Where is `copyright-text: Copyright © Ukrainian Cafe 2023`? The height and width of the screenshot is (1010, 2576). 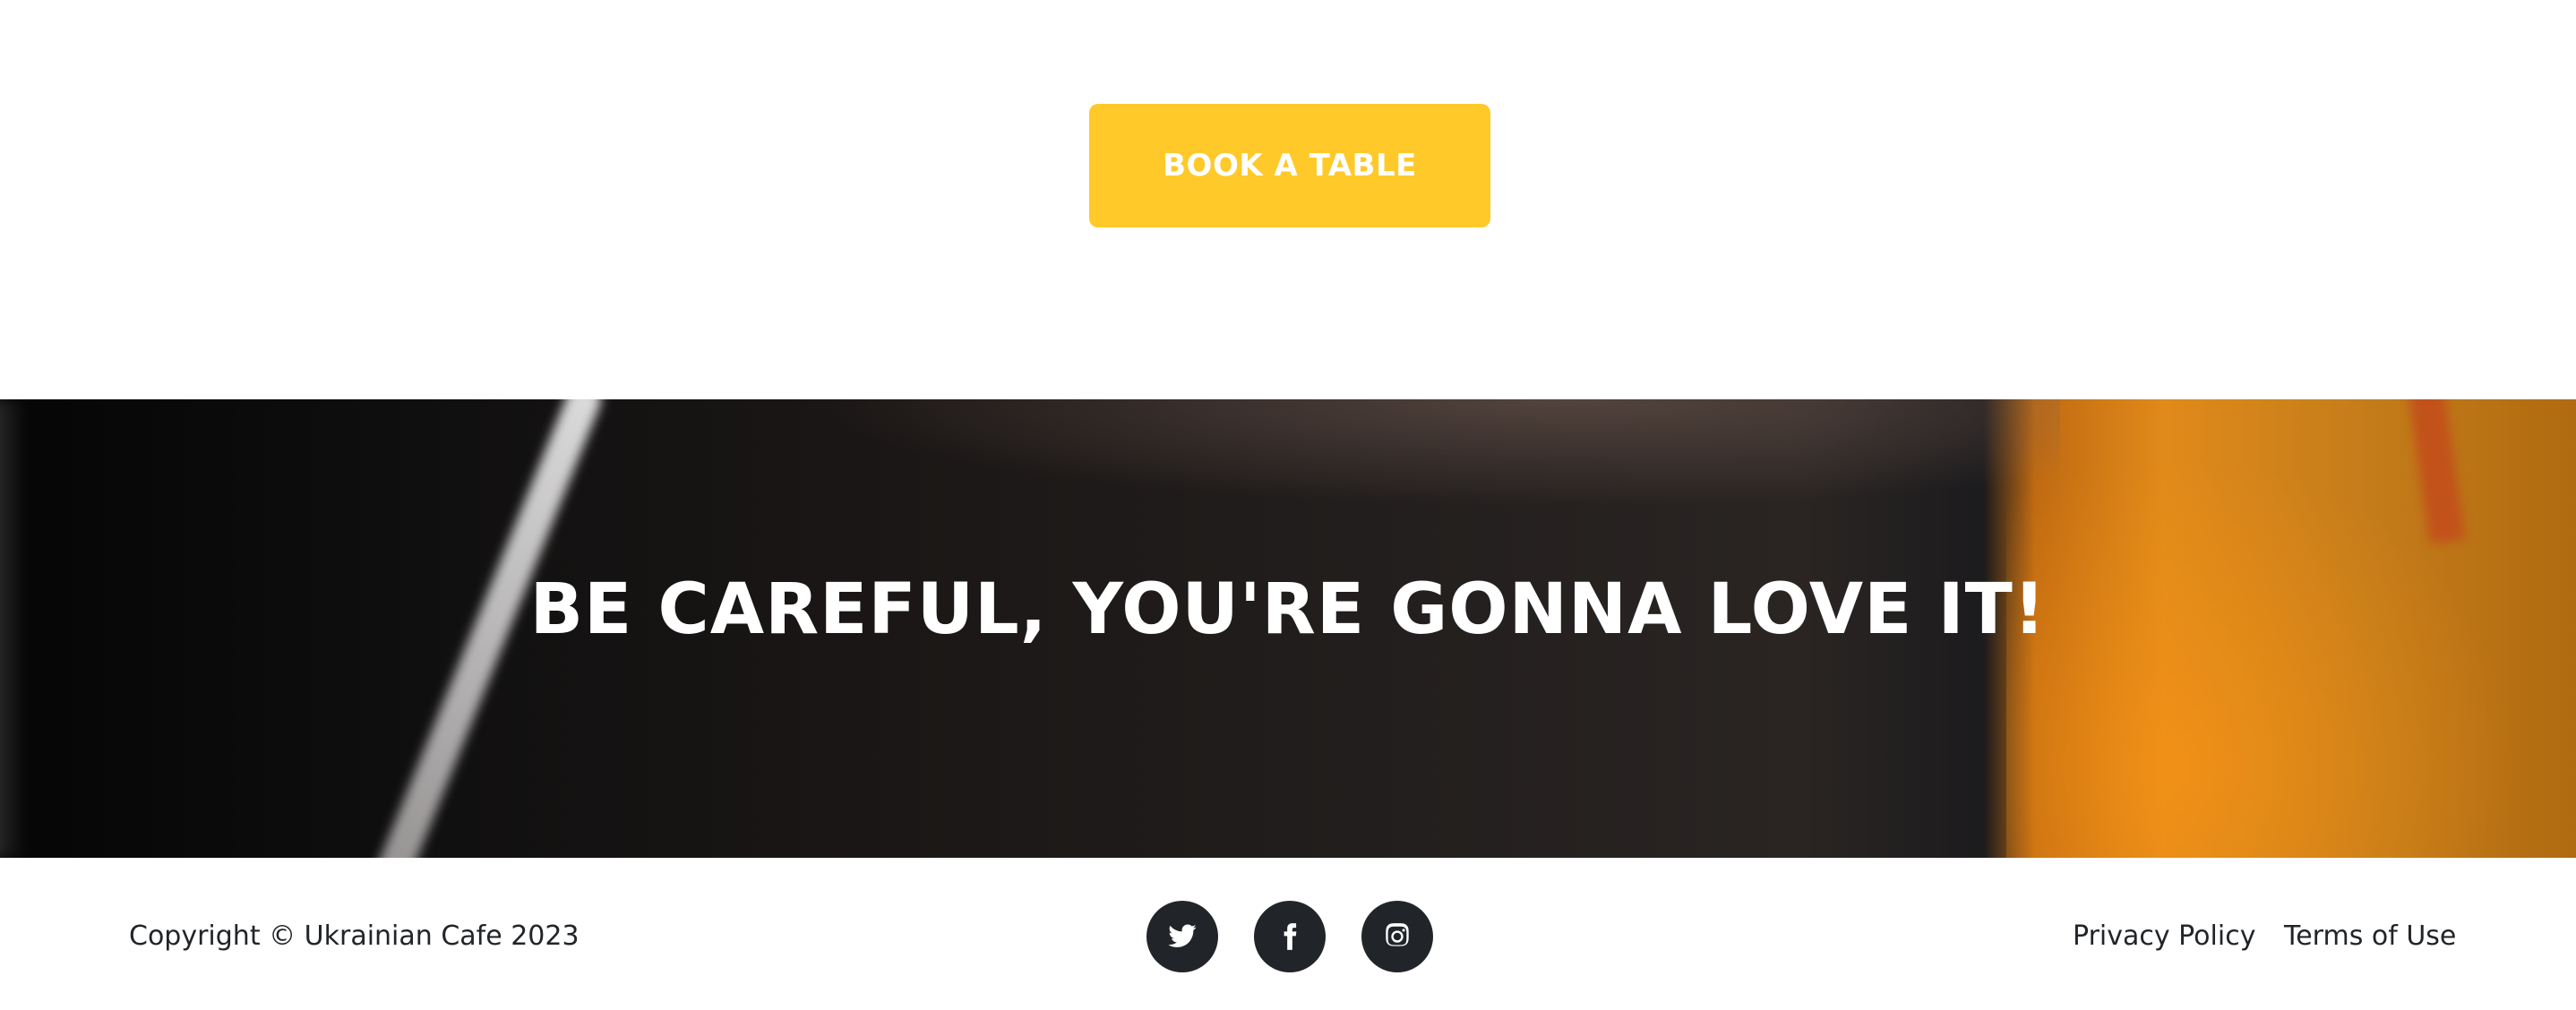 copyright-text: Copyright © Ukrainian Cafe 2023 is located at coordinates (354, 936).